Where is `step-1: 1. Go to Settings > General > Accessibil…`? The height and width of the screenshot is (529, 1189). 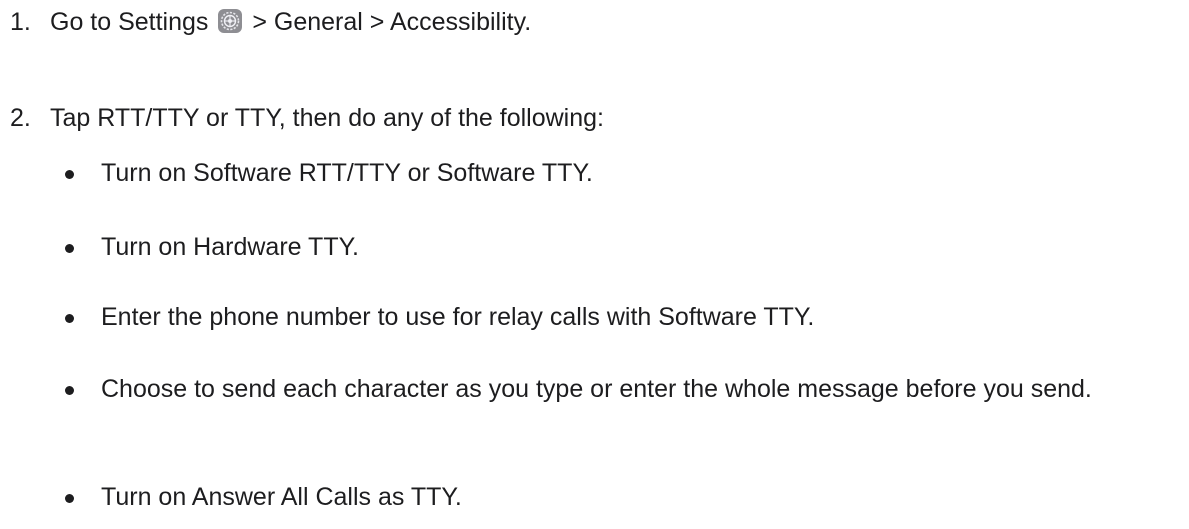
step-1: 1. Go to Settings > General > Accessibil… is located at coordinates (594, 22).